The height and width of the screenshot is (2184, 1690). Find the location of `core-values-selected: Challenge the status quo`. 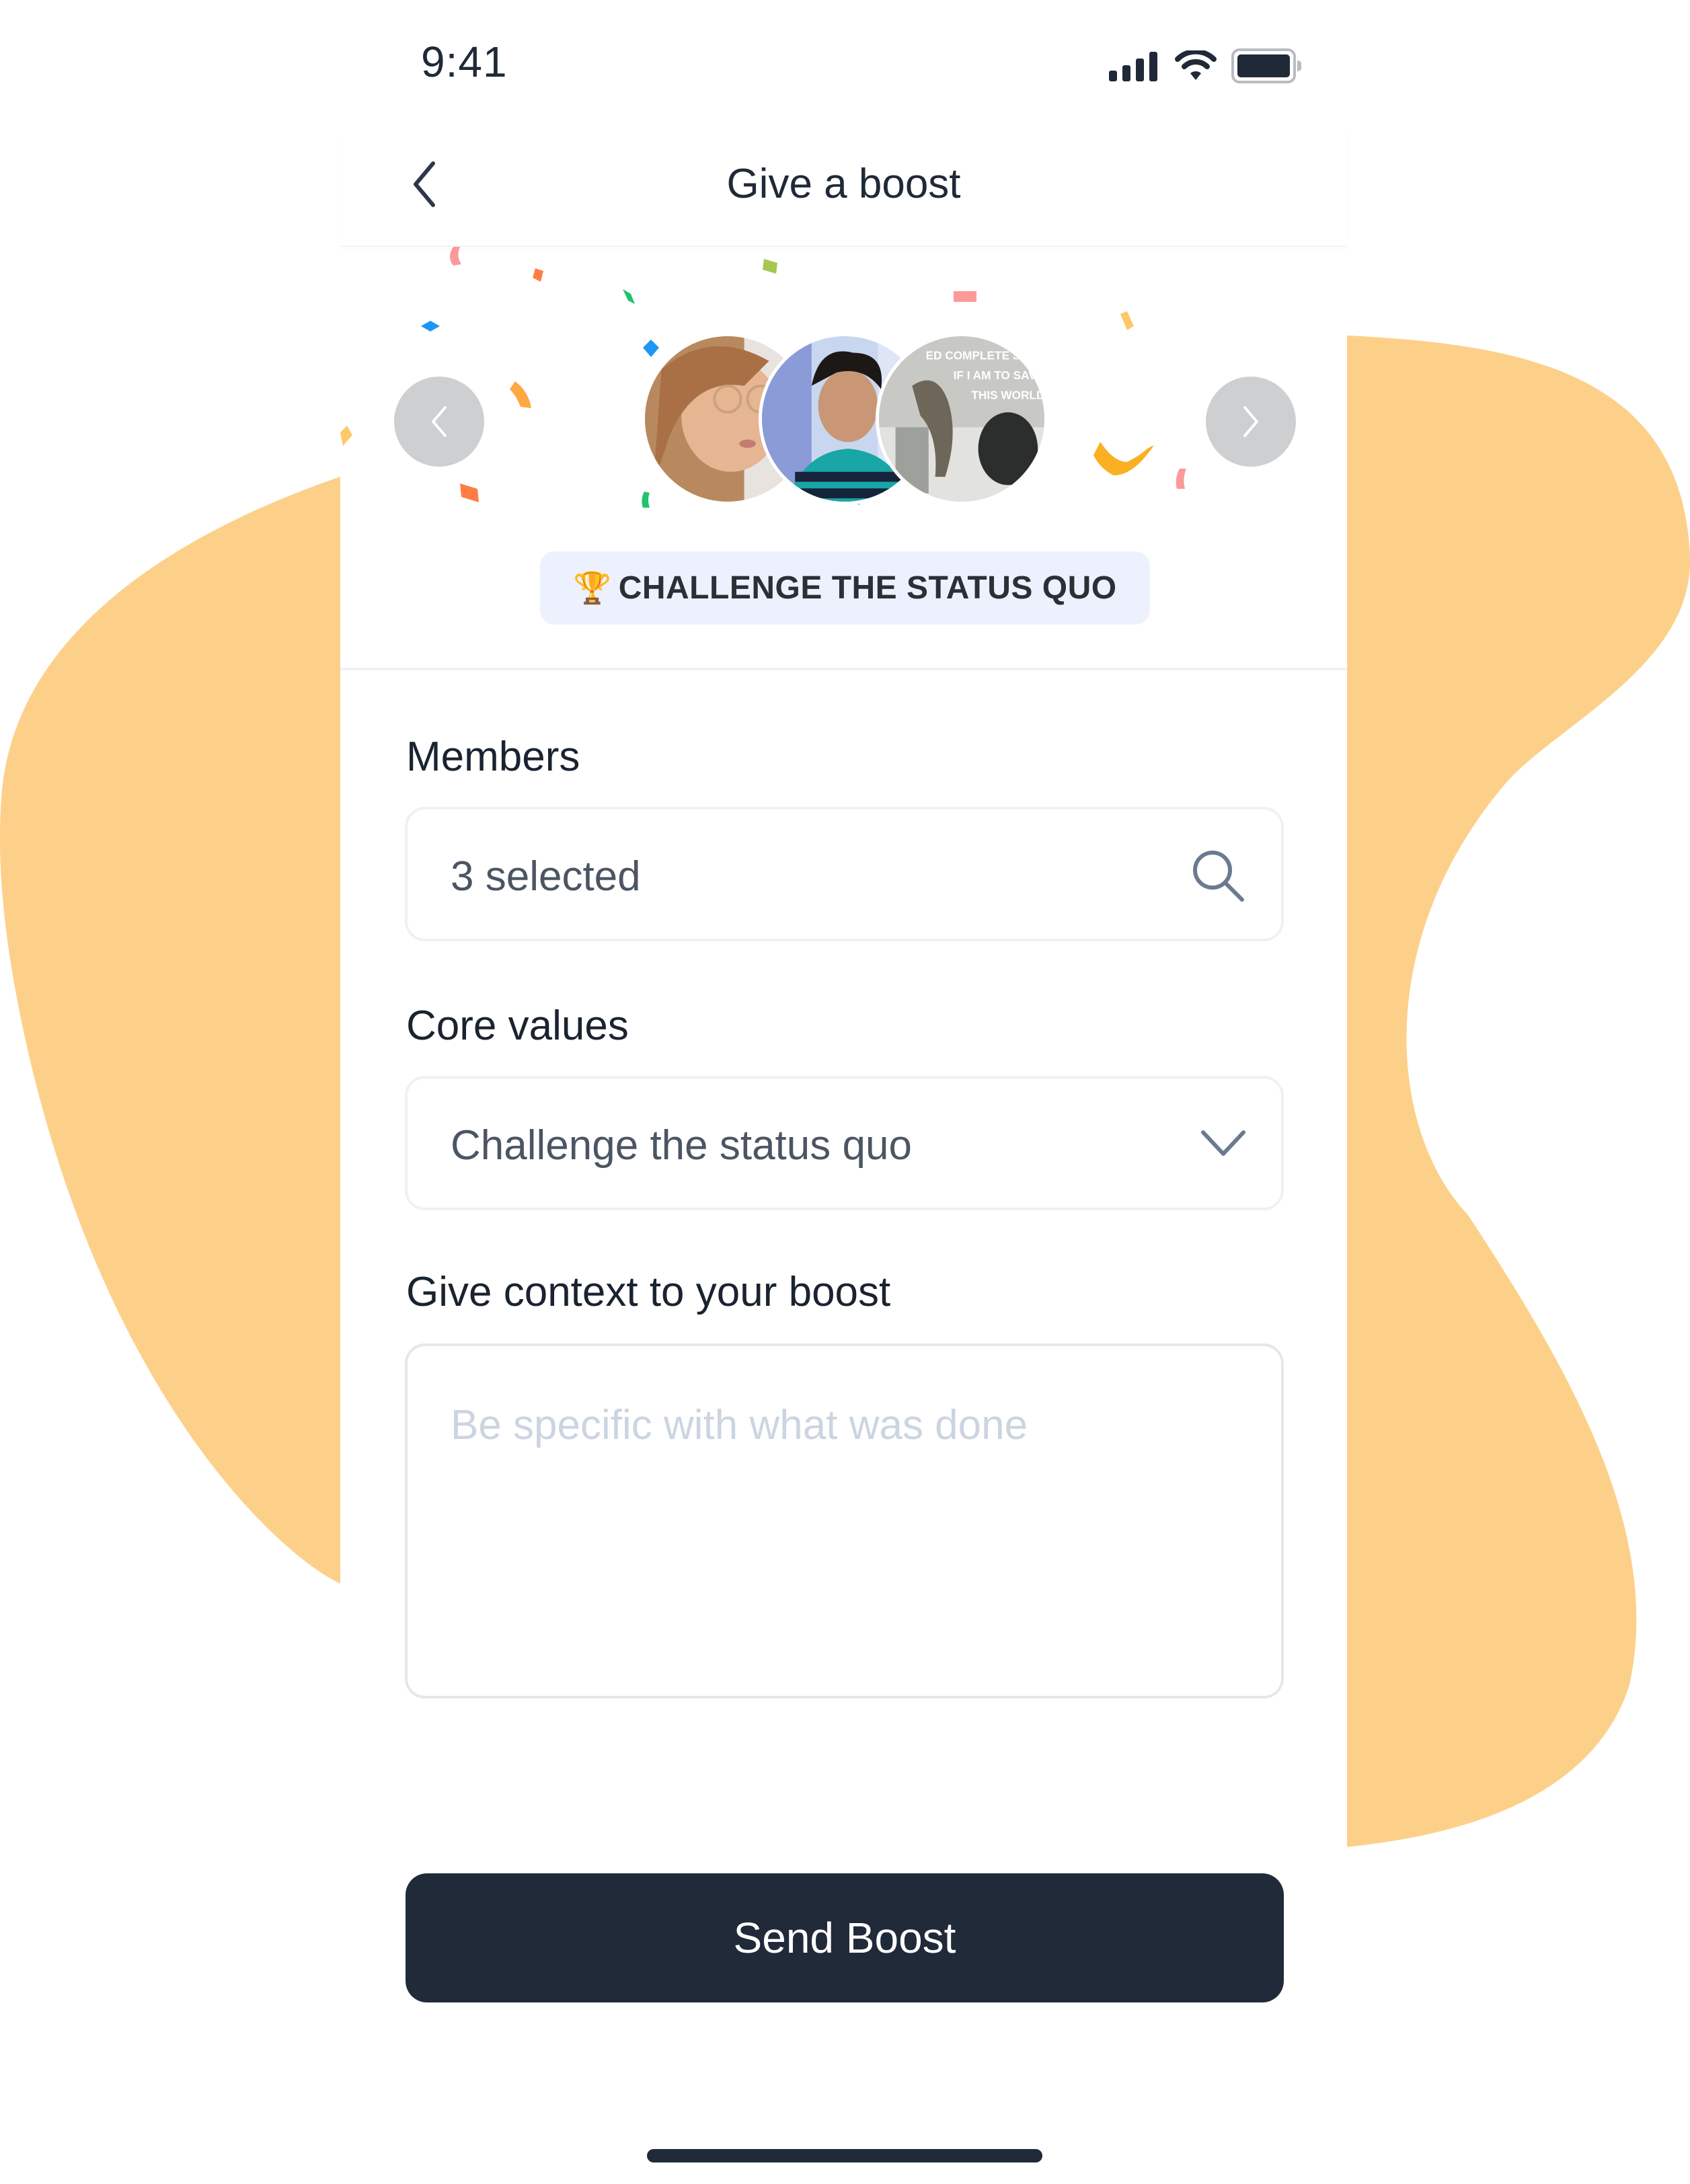

core-values-selected: Challenge the status quo is located at coordinates (681, 1145).